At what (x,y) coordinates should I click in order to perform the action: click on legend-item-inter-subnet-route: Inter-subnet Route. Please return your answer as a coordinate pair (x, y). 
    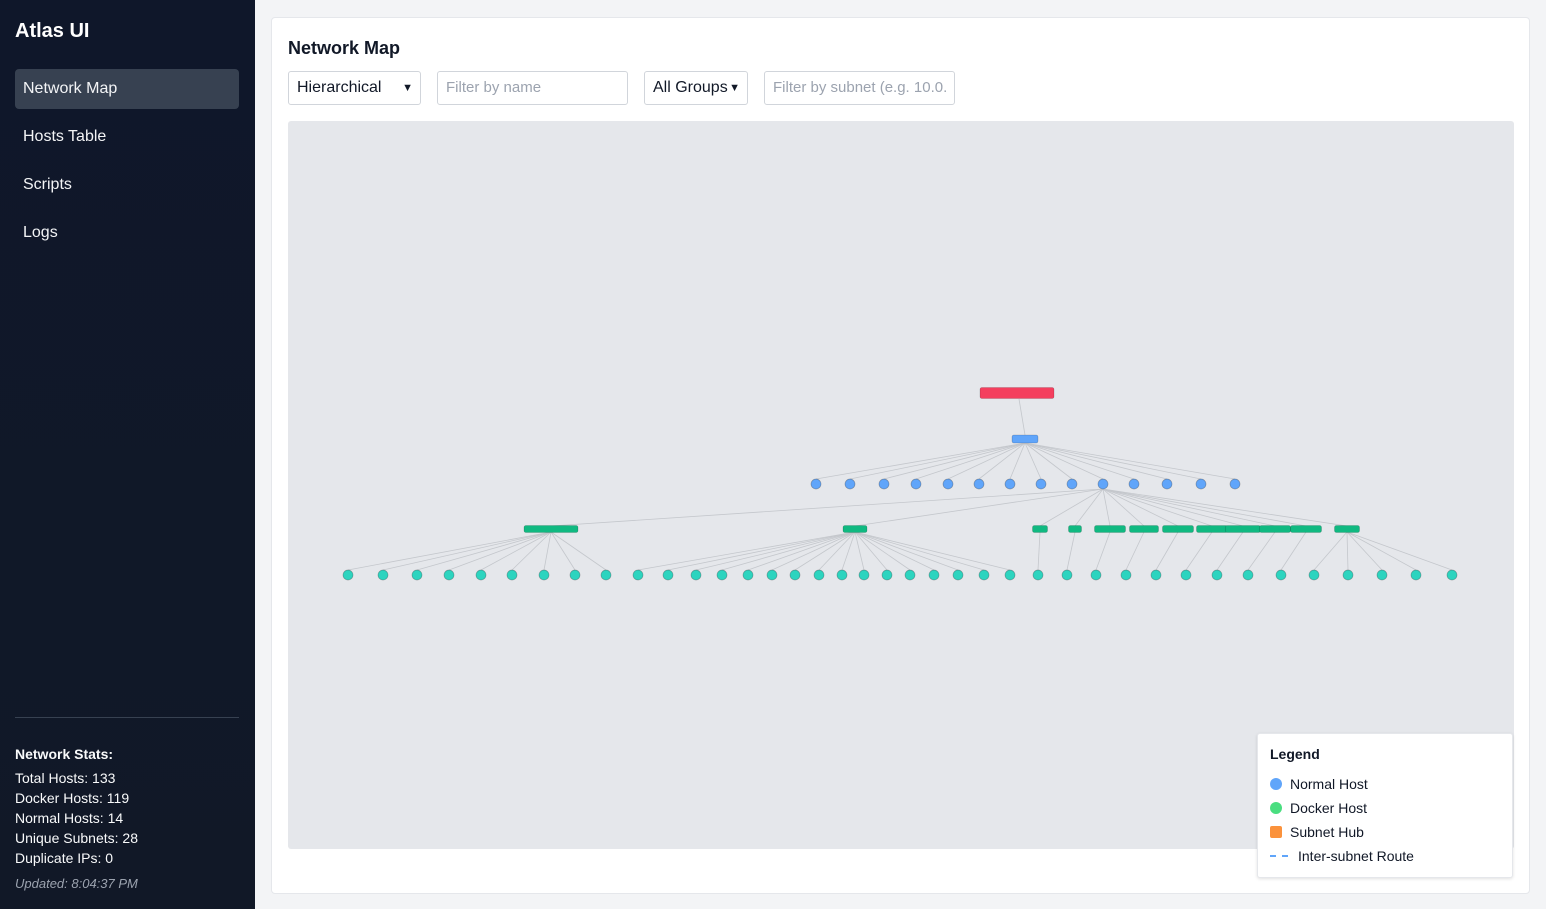
    Looking at the image, I should click on (1385, 856).